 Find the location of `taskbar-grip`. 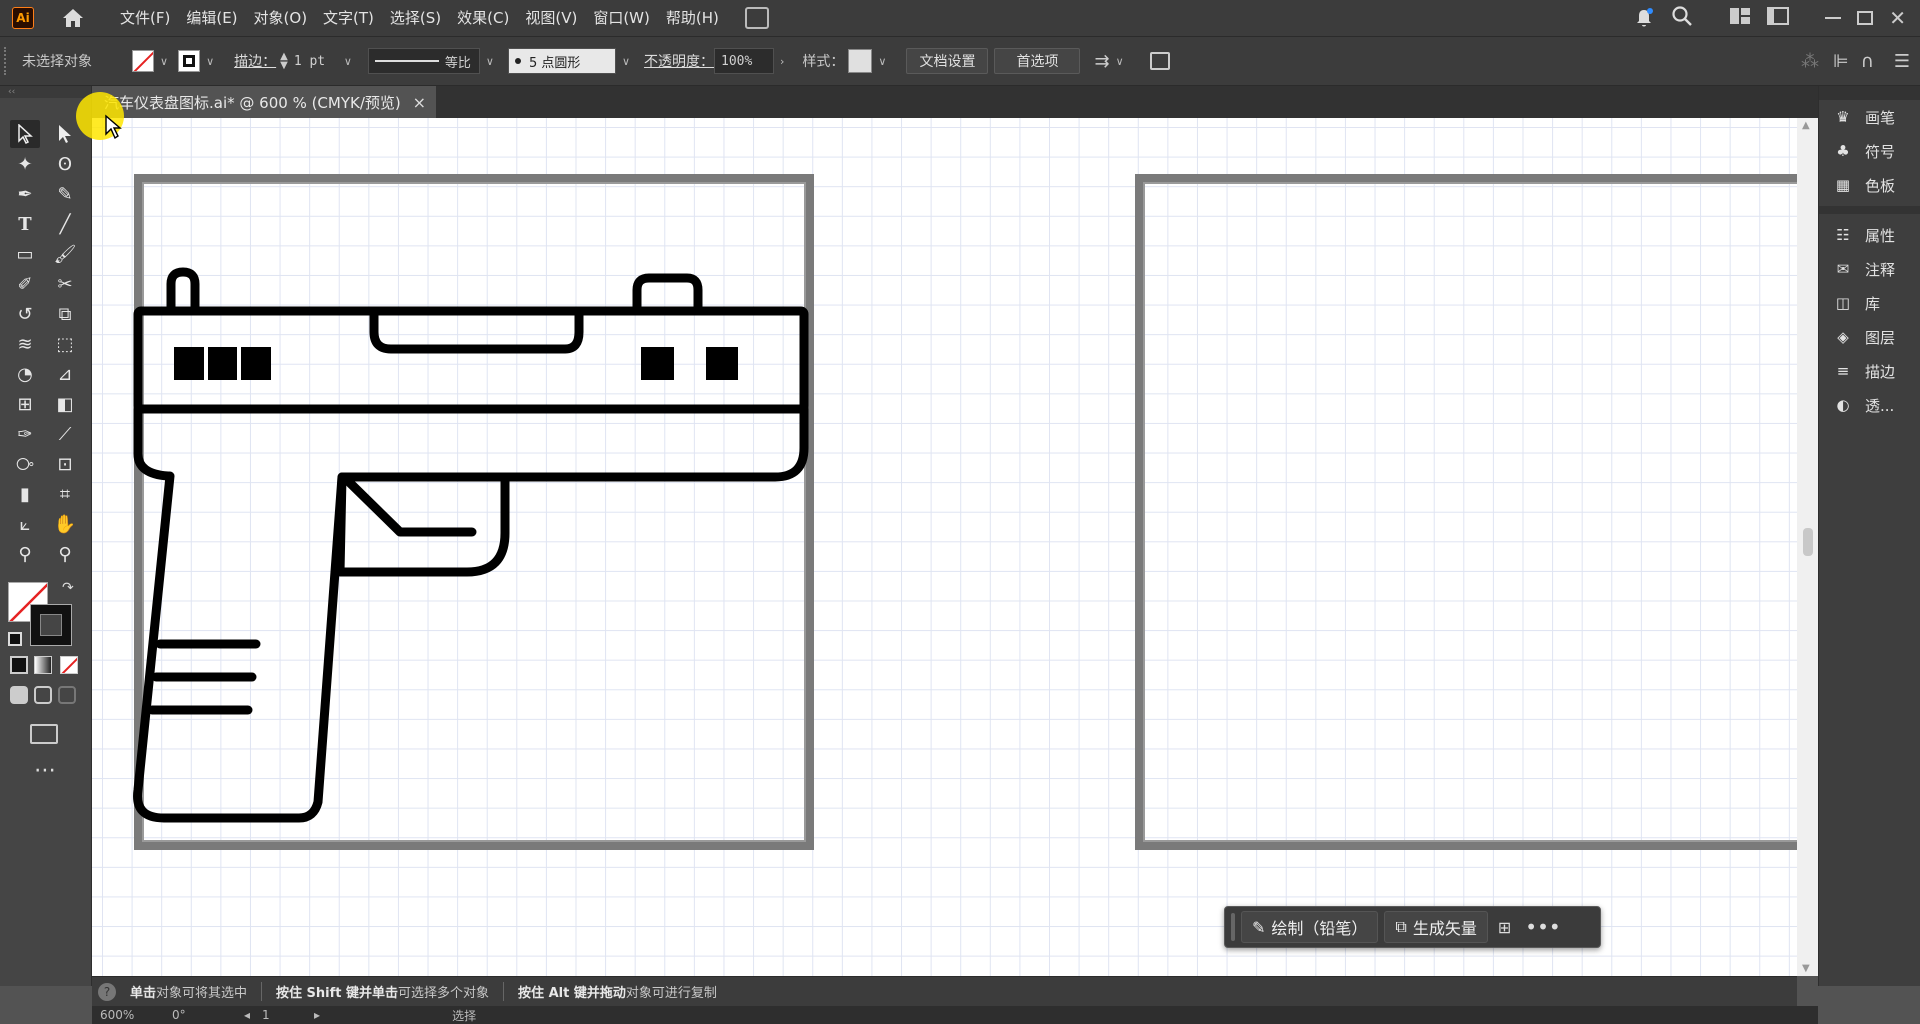

taskbar-grip is located at coordinates (1233, 927).